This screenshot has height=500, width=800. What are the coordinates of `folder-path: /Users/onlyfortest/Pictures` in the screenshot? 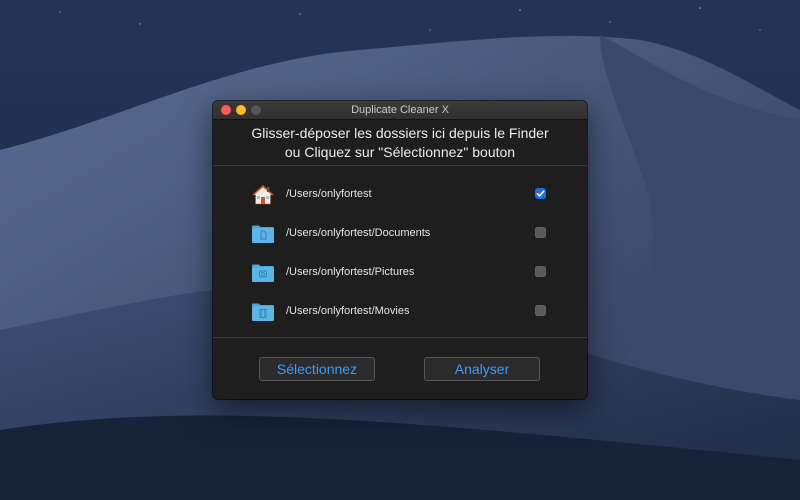 It's located at (350, 272).